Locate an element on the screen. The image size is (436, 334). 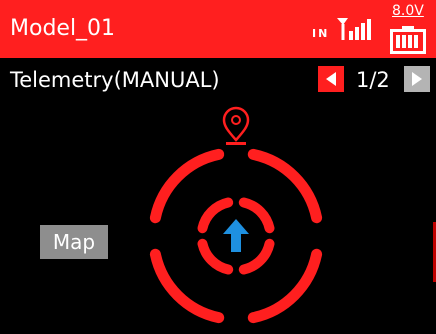
up-arrow-icon is located at coordinates (236, 235).